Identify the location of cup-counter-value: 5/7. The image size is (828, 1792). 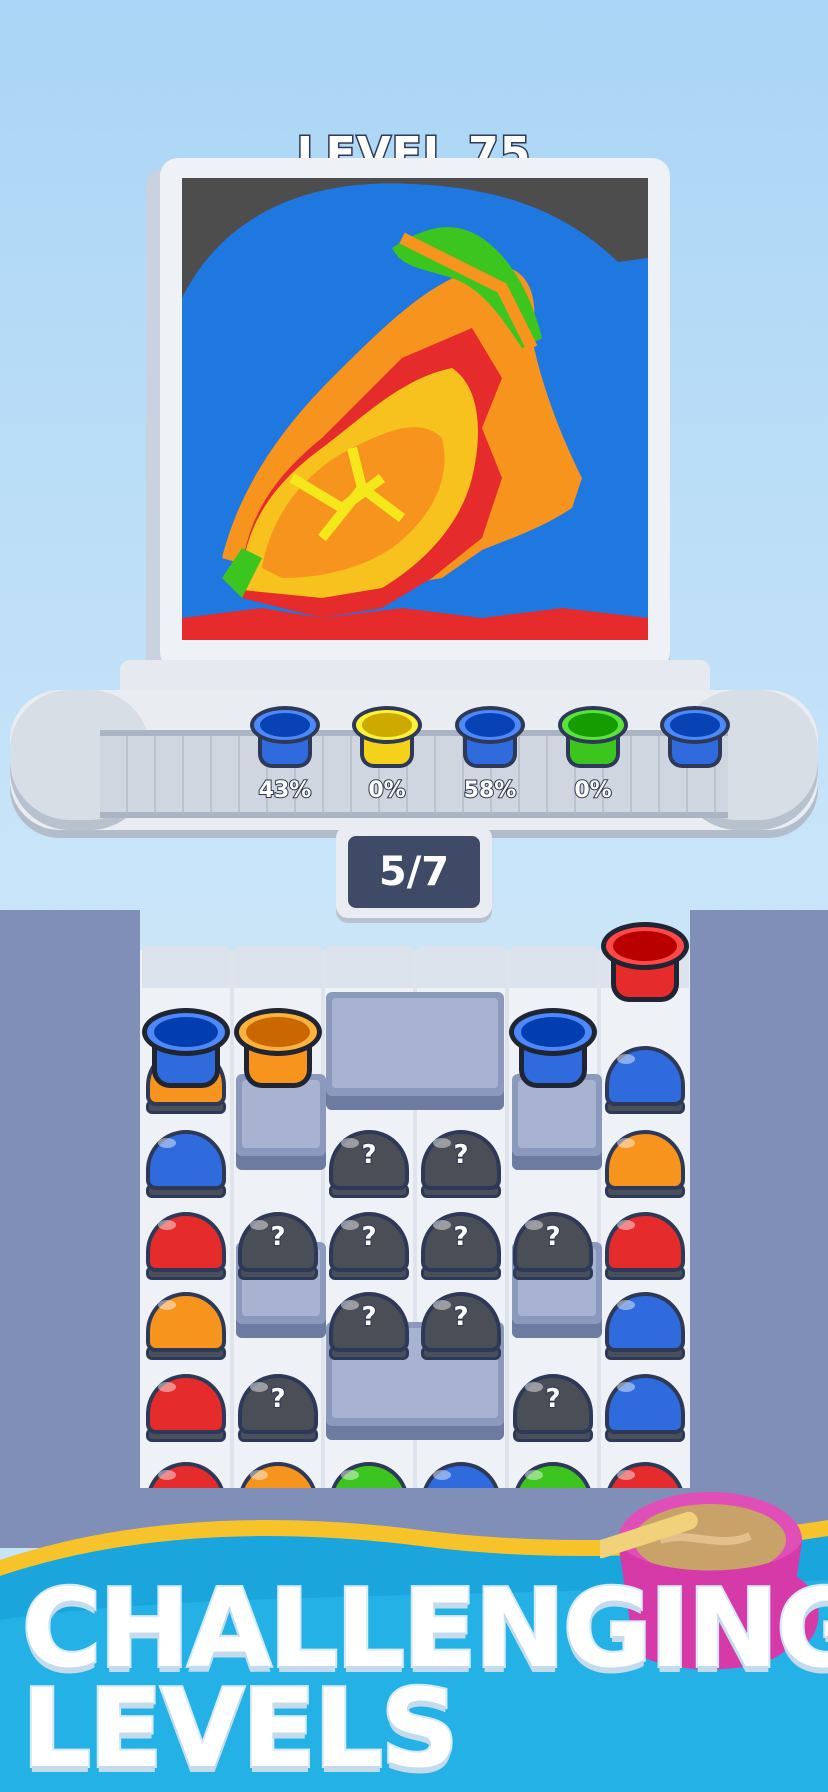
(414, 872).